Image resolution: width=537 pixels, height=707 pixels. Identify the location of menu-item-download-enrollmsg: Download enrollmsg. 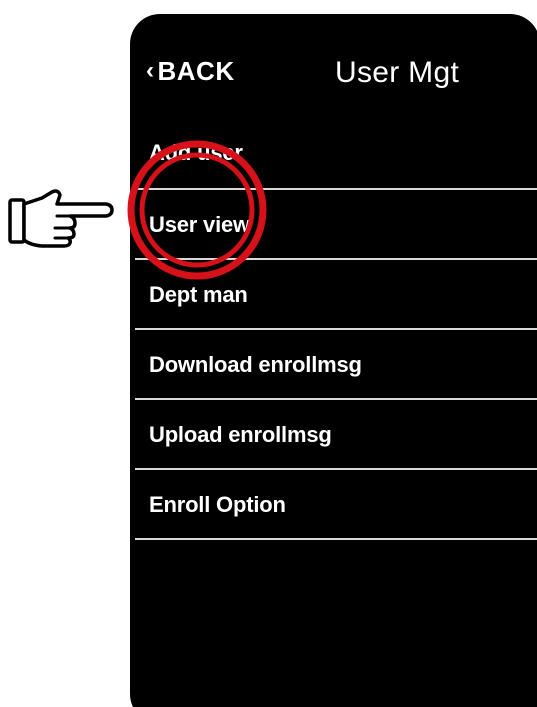
(336, 363).